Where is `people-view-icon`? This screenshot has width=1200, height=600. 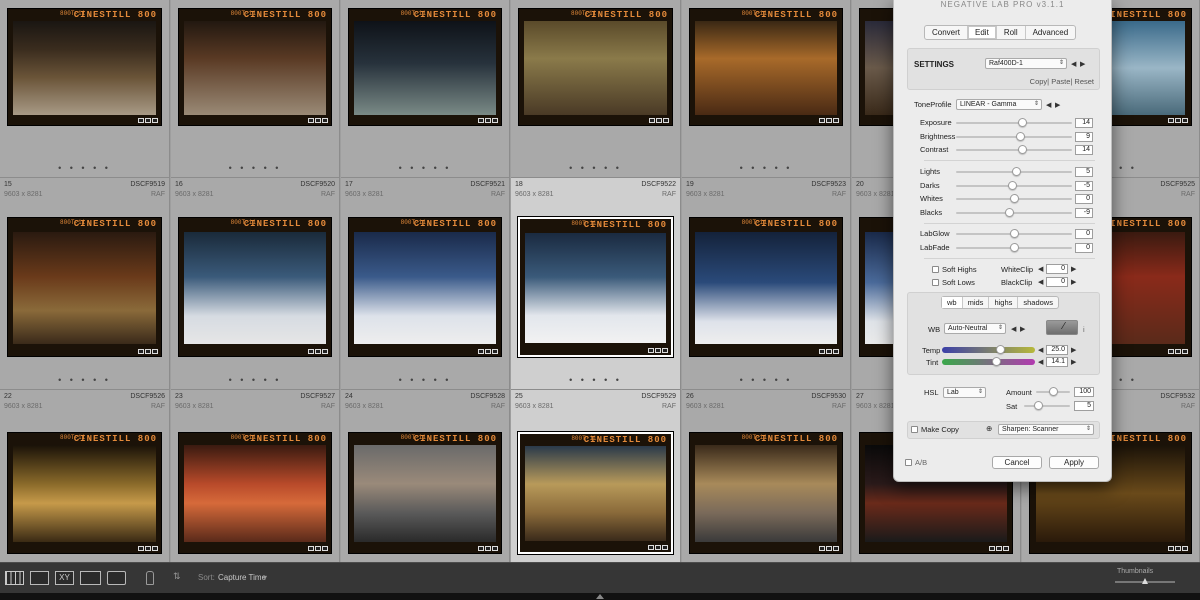 people-view-icon is located at coordinates (116, 578).